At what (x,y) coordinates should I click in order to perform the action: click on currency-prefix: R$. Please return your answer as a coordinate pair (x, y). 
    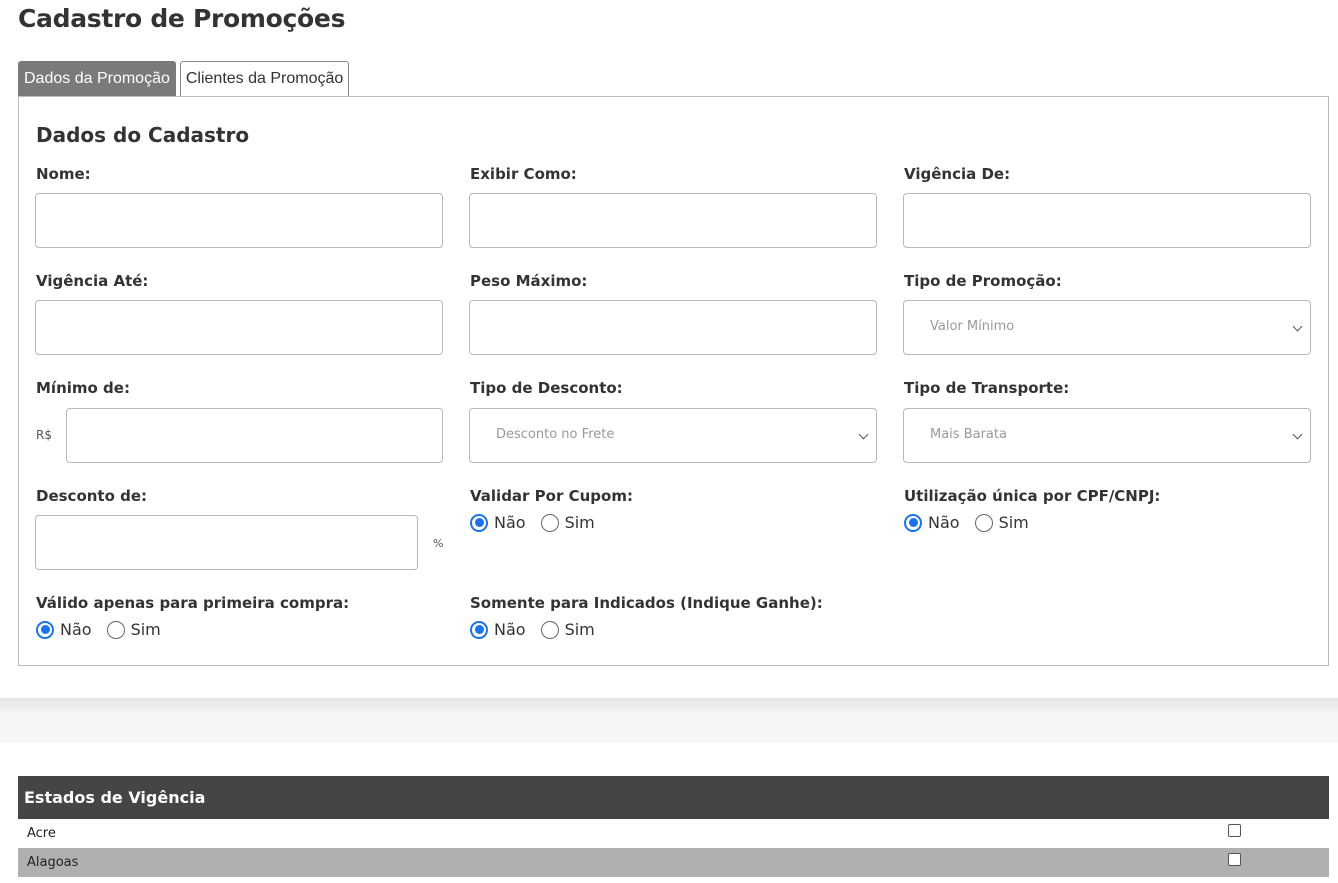
    Looking at the image, I should click on (44, 435).